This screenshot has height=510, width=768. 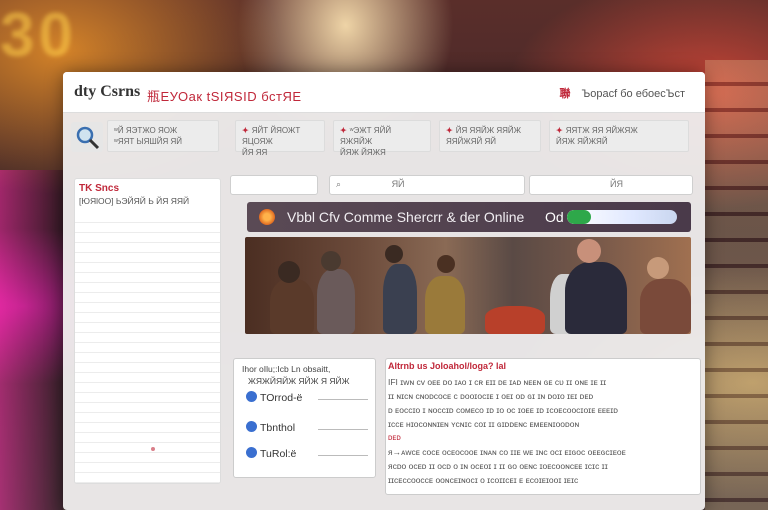 I want to click on neon-sign: 30, so click(x=38, y=35).